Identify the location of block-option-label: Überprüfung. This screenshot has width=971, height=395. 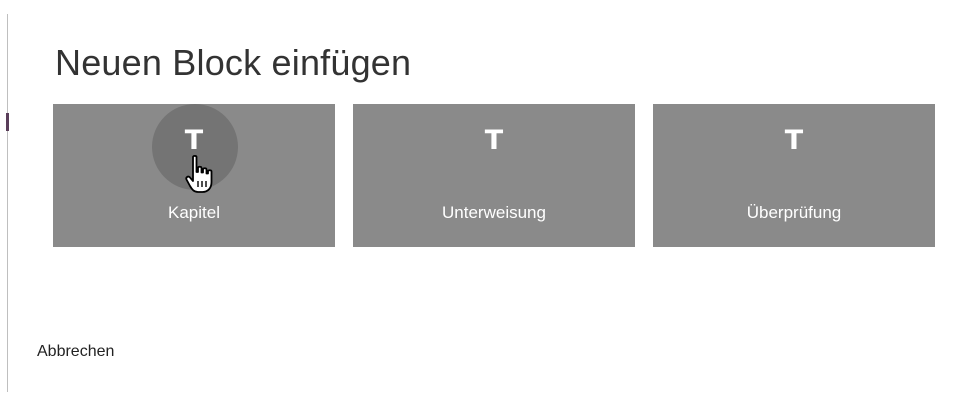
(794, 212).